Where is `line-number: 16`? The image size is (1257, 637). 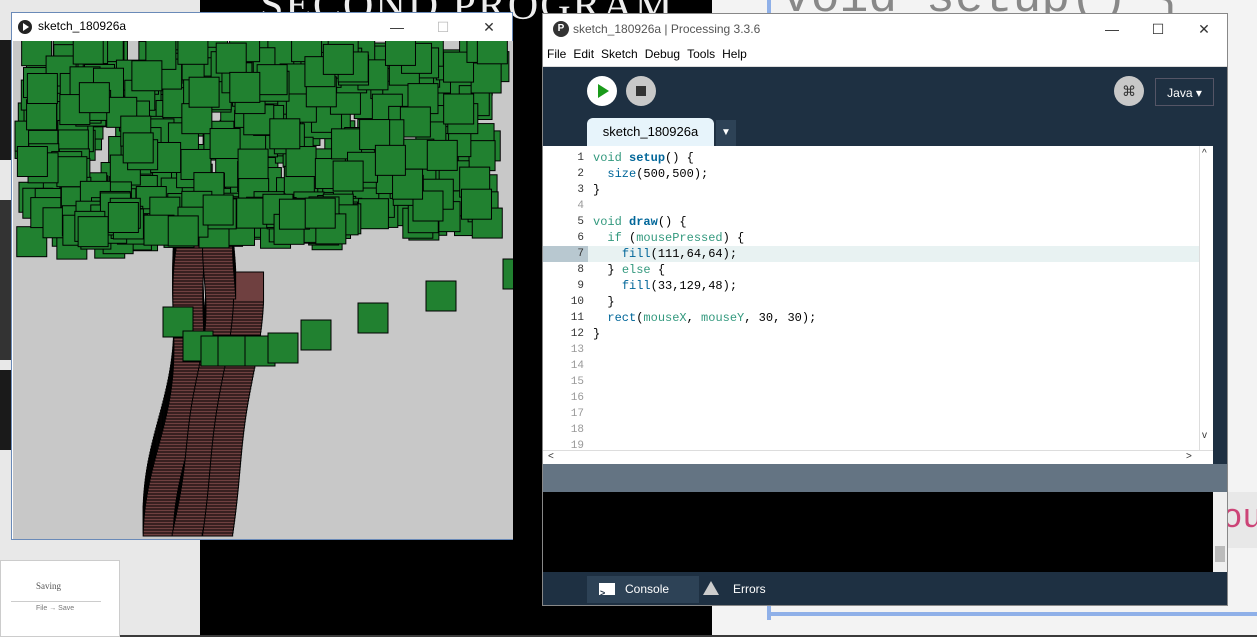
line-number: 16 is located at coordinates (577, 398).